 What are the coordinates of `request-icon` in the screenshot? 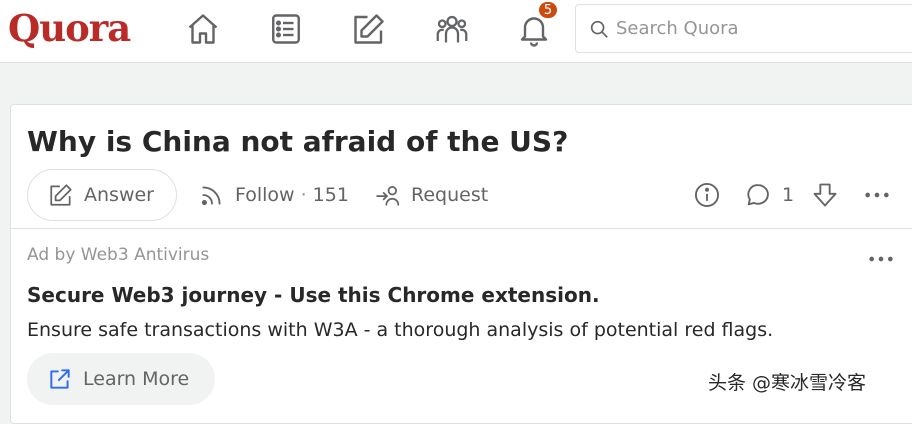 It's located at (388, 196).